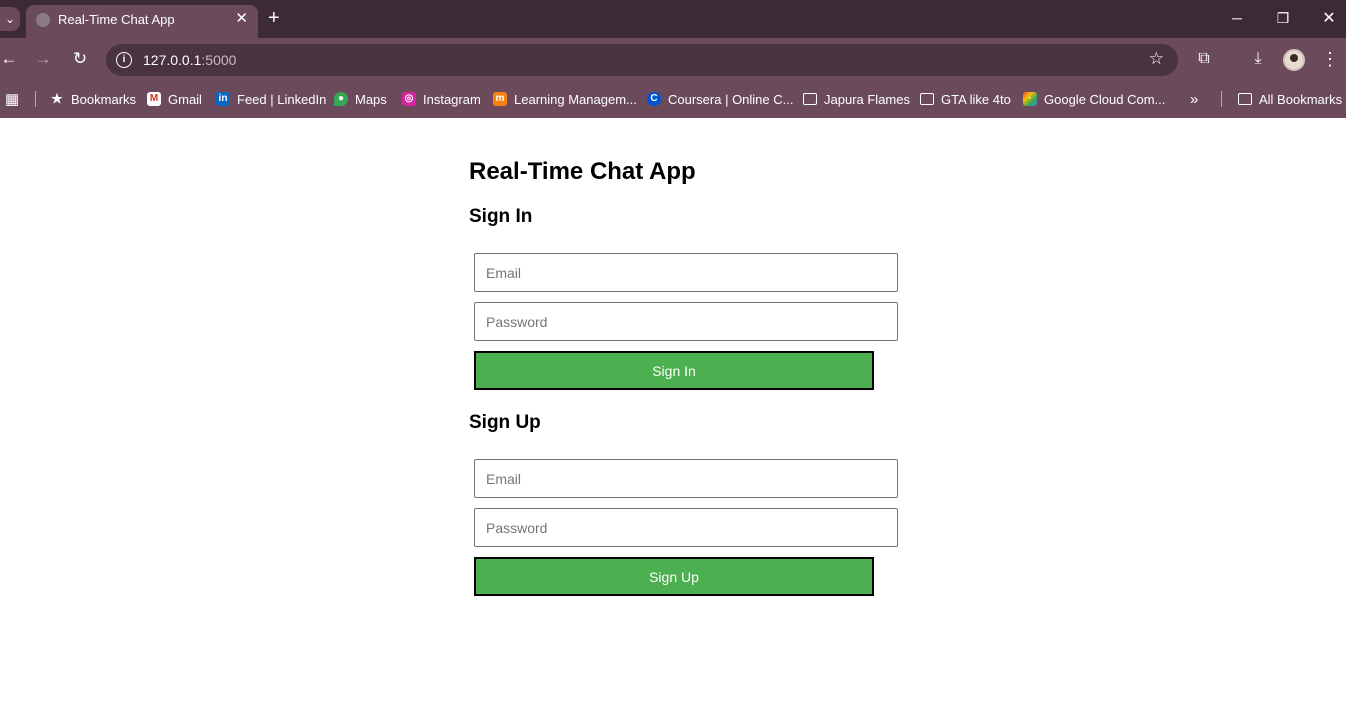 The image size is (1346, 714). I want to click on reload-icon: ↻, so click(80, 59).